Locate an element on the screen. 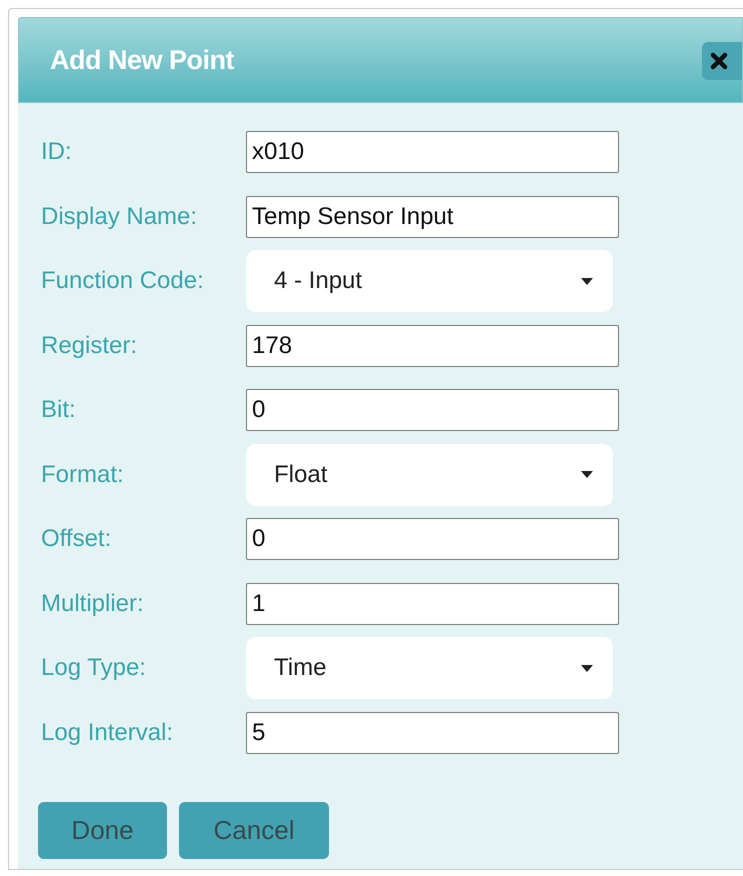  close-button is located at coordinates (722, 61).